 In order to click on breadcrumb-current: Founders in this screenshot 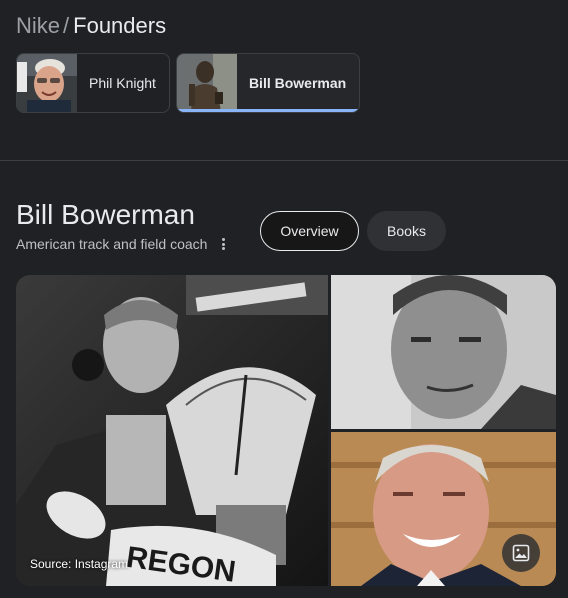, I will do `click(120, 25)`.